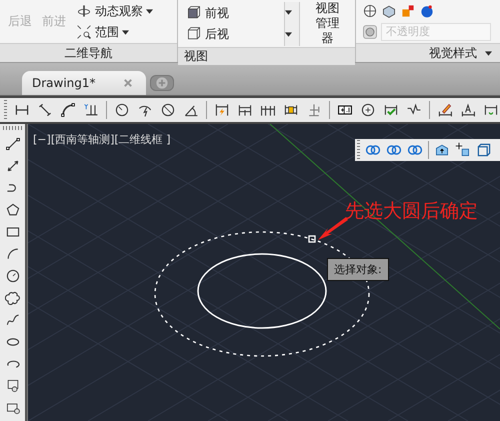 This screenshot has height=421, width=500. What do you see at coordinates (231, 13) in the screenshot?
I see `view-button: 前视` at bounding box center [231, 13].